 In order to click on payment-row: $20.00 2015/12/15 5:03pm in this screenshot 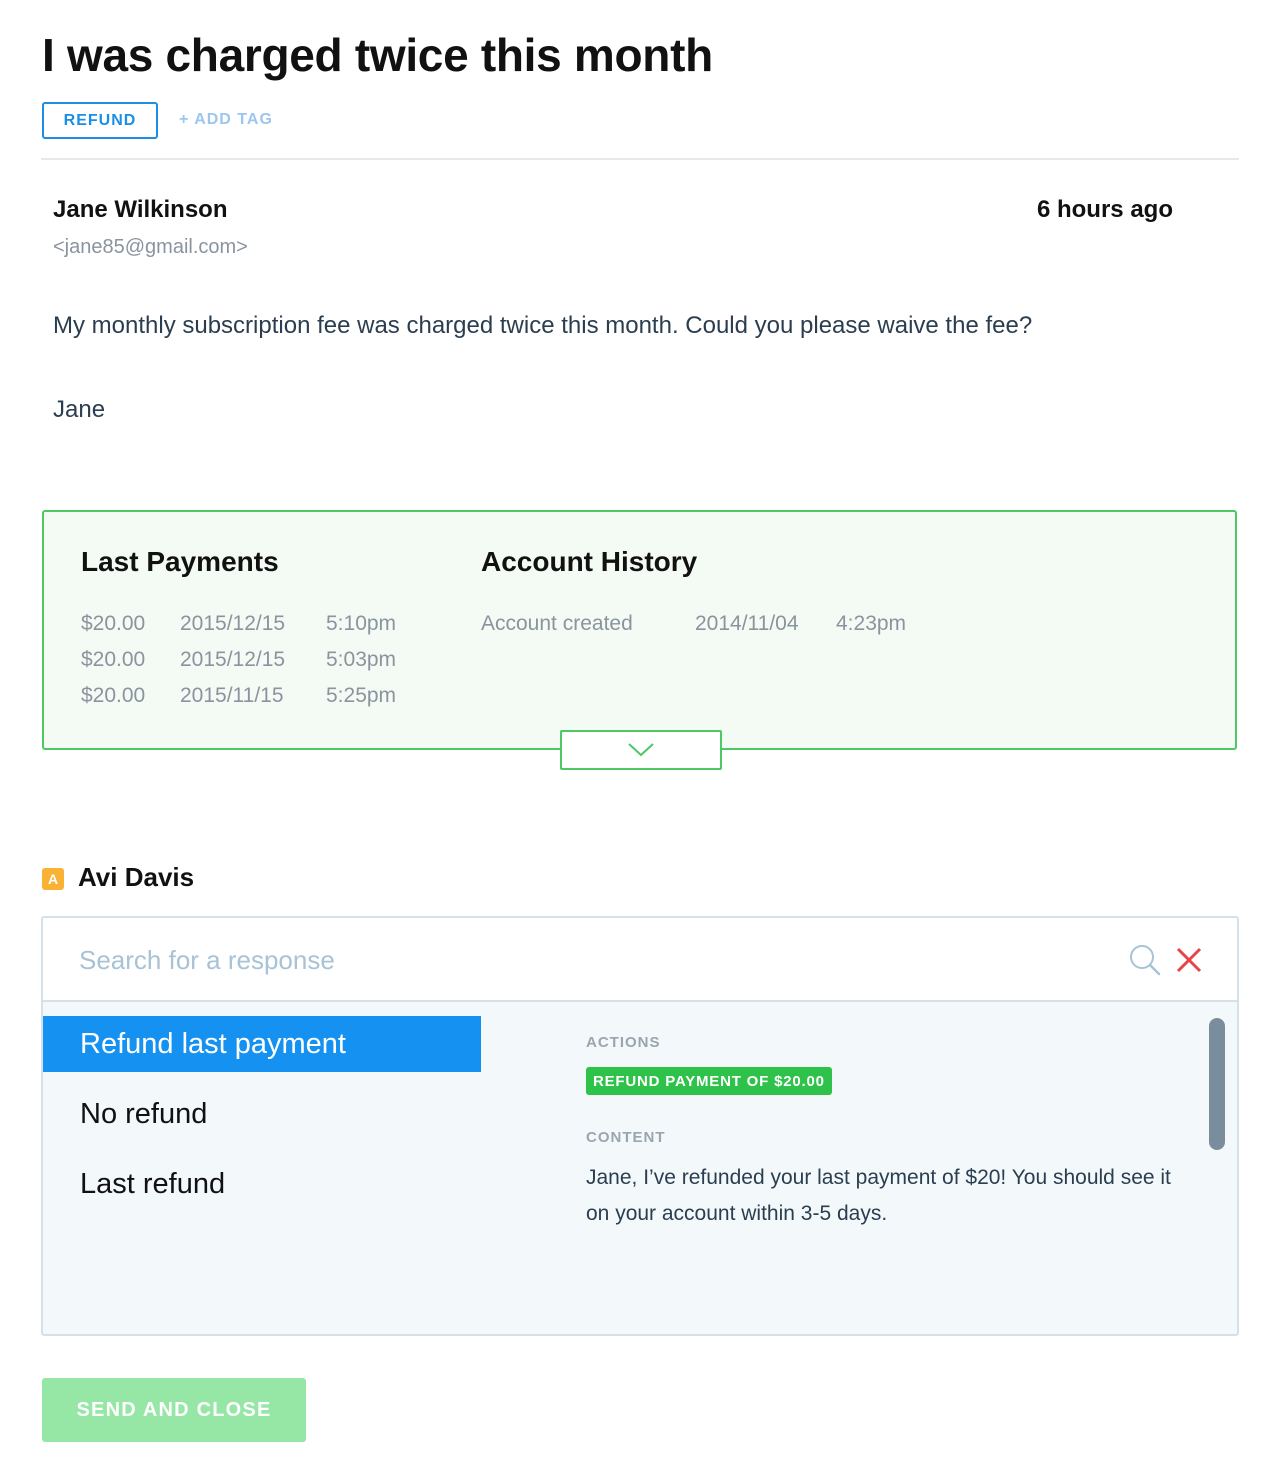, I will do `click(253, 660)`.